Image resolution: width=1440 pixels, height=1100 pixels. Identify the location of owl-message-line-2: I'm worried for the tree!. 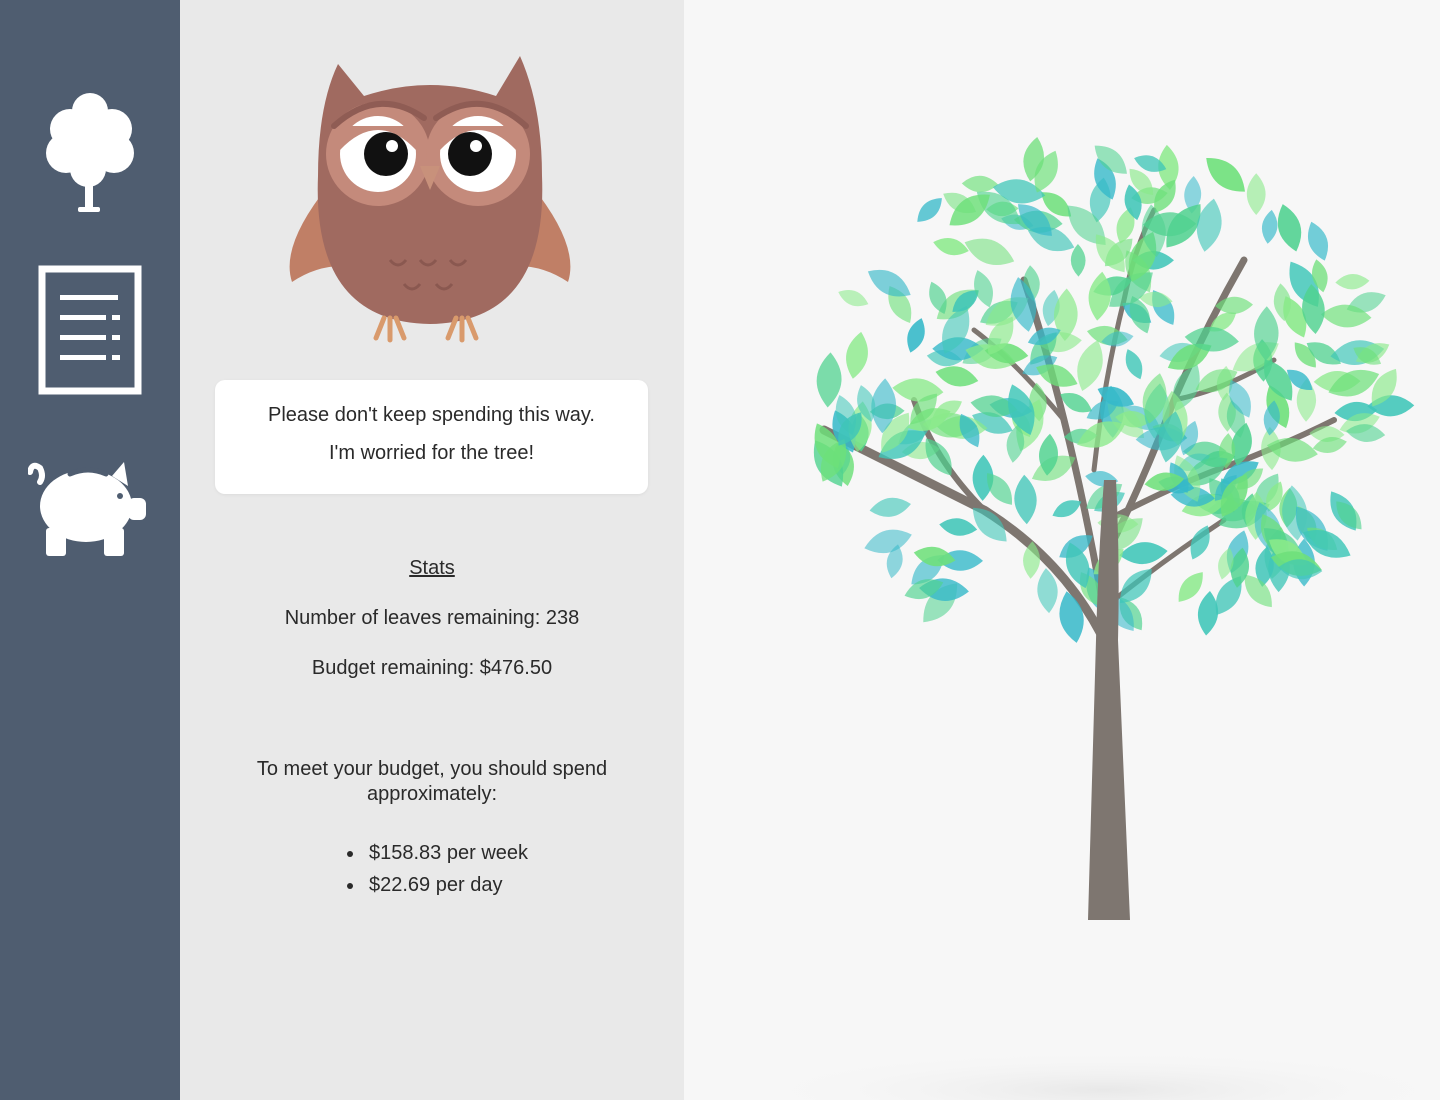
(431, 453).